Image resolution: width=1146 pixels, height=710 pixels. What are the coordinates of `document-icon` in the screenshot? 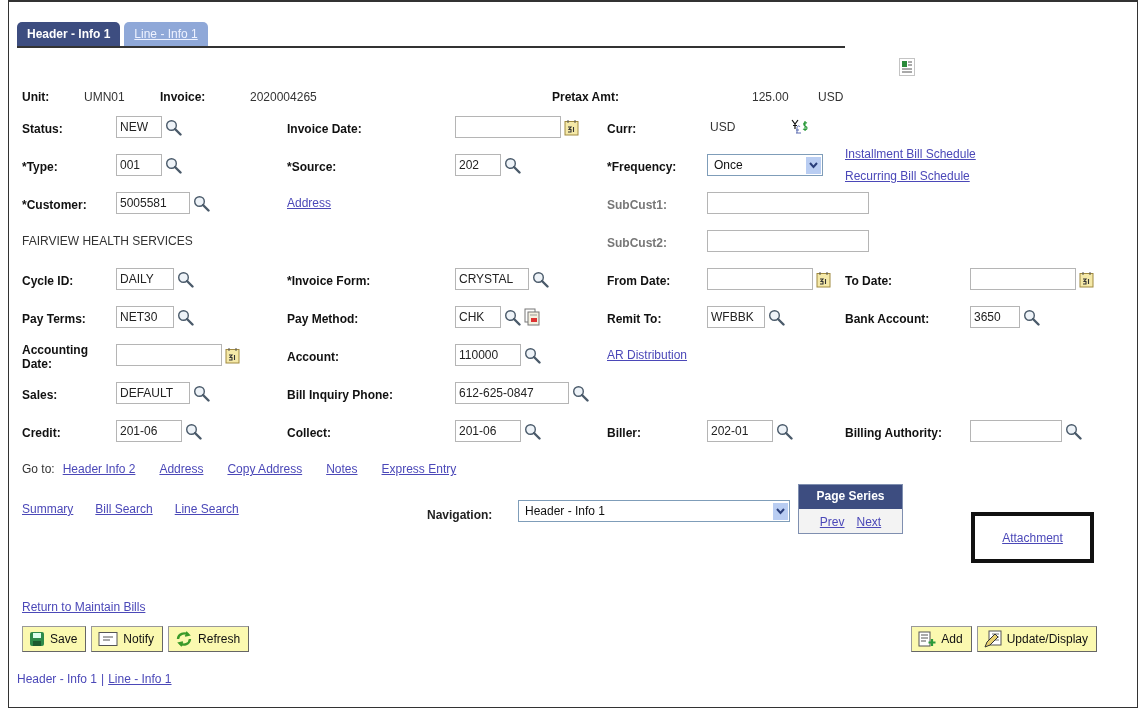 It's located at (532, 317).